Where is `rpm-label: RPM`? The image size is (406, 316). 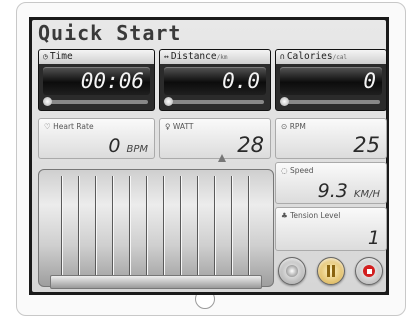 rpm-label: RPM is located at coordinates (297, 126).